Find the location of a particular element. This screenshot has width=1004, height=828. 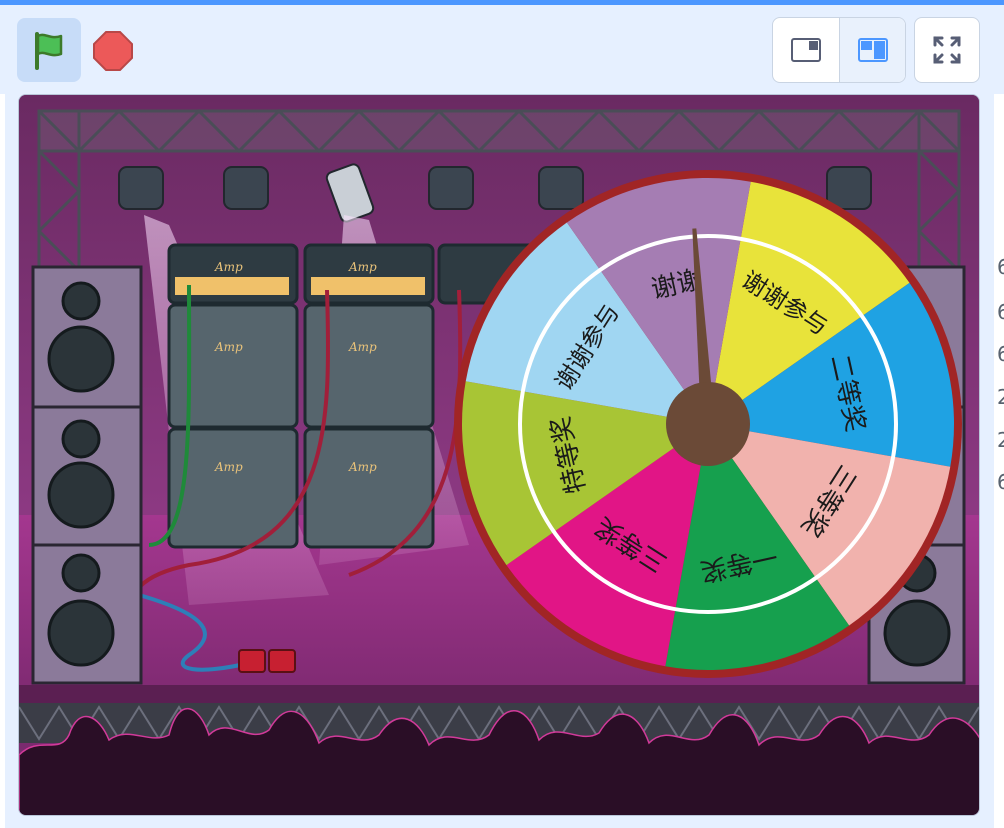

amp-label-5: Amp is located at coordinates (228, 467).